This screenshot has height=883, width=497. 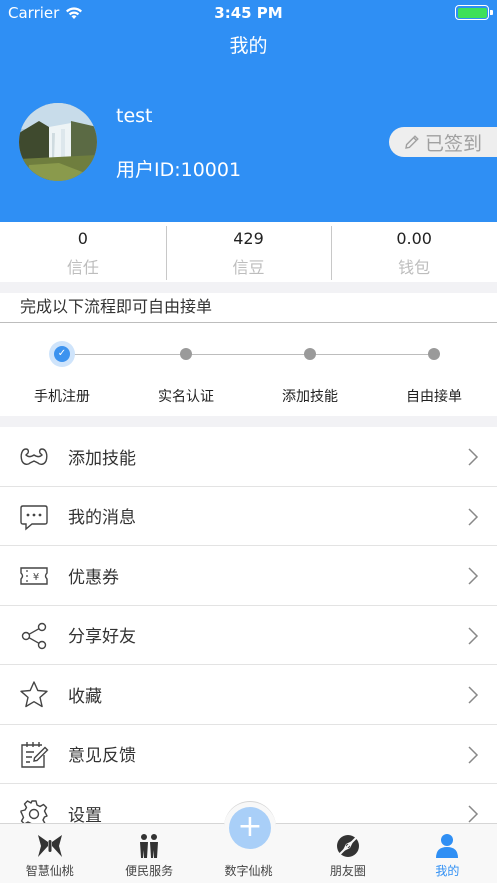 What do you see at coordinates (454, 143) in the screenshot?
I see `checkin-label: 已签到` at bounding box center [454, 143].